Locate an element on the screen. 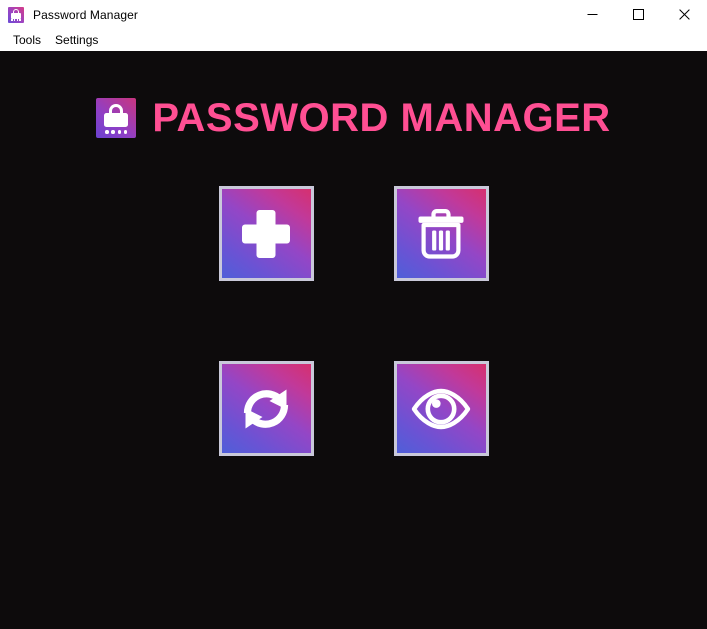 This screenshot has height=629, width=707. maximize-button is located at coordinates (638, 14).